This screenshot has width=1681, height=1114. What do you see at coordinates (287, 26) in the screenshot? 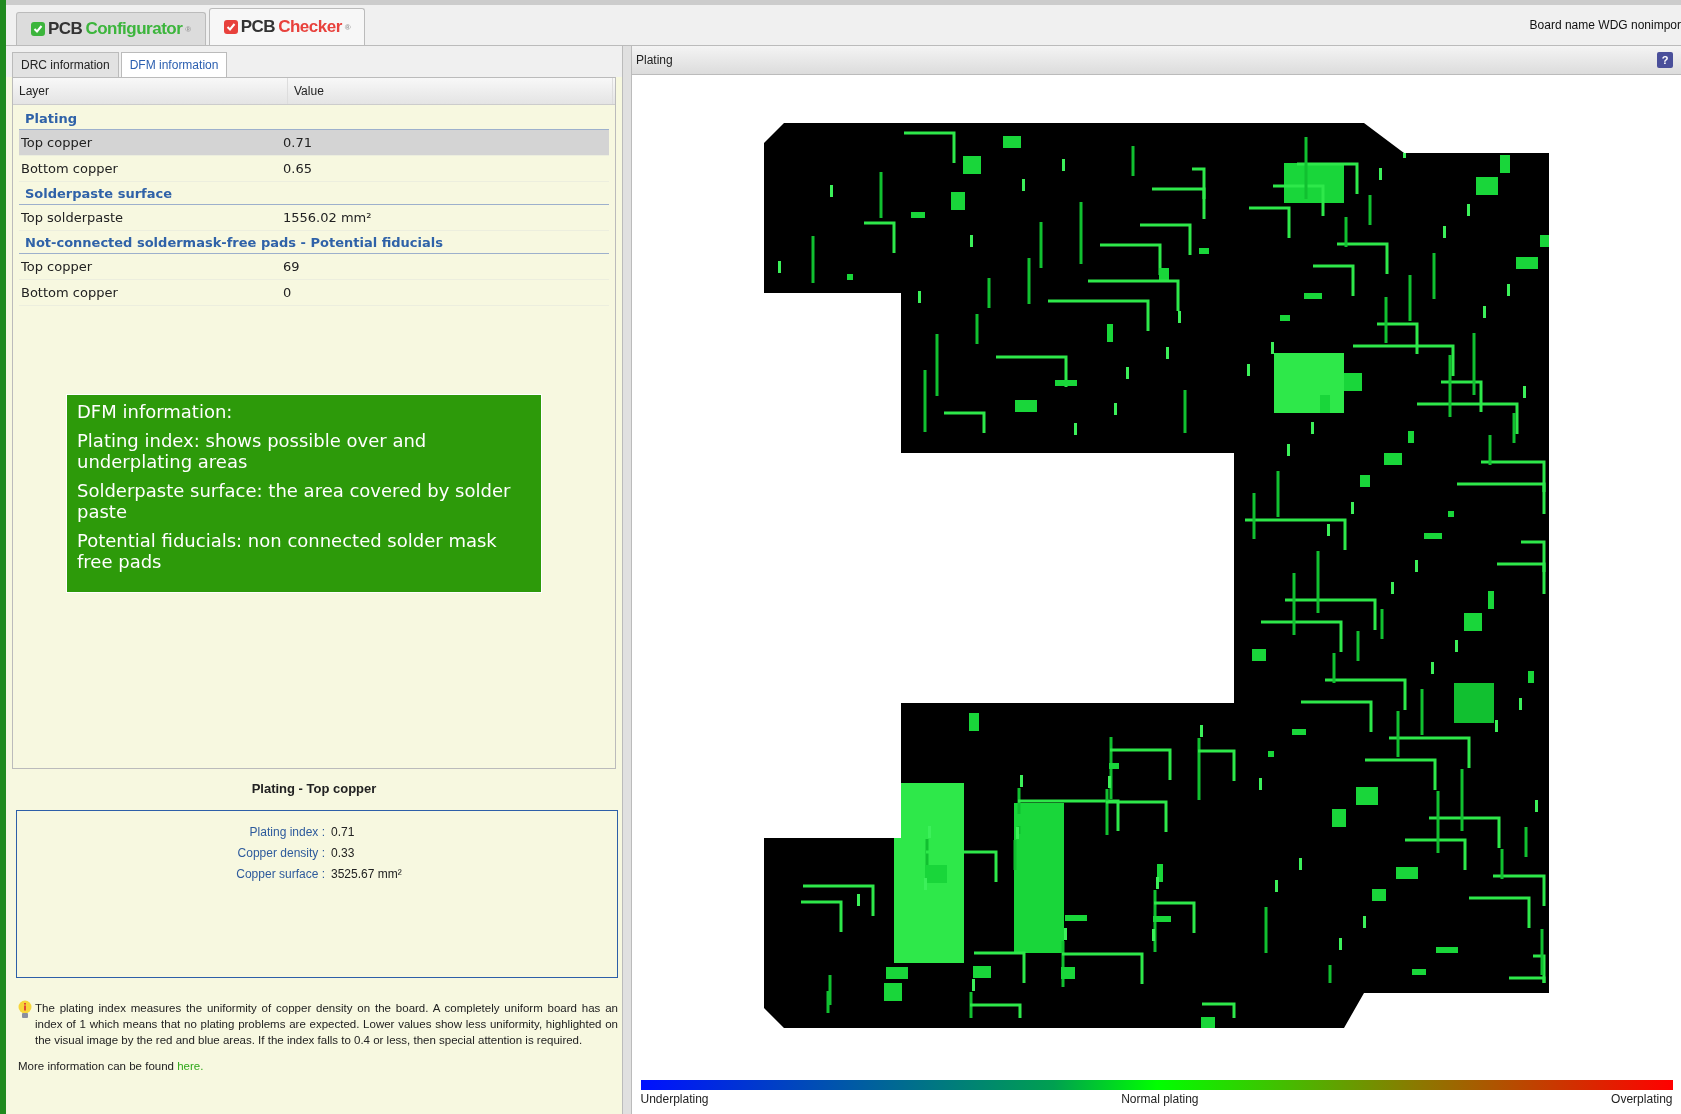
I see `app-tab: PCB Checker $^{®}$` at bounding box center [287, 26].